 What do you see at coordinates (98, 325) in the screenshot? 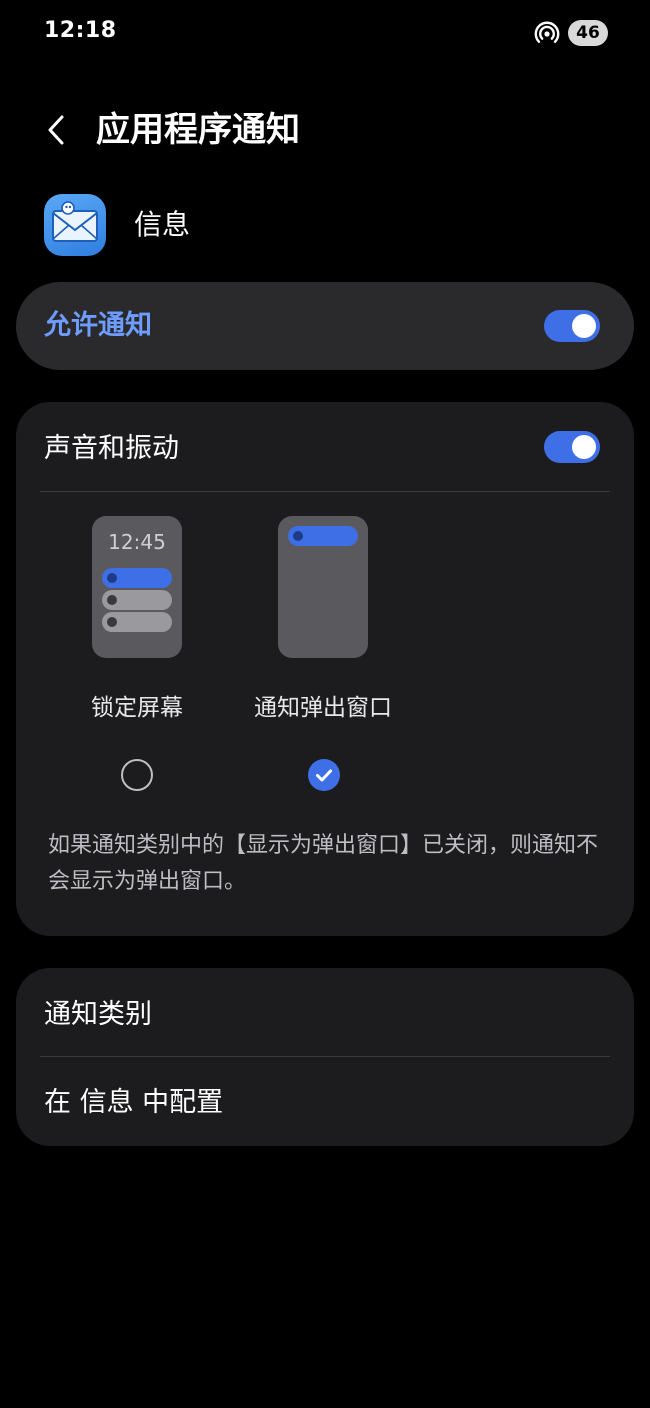
I see `allow-notifications-label: 允许通知` at bounding box center [98, 325].